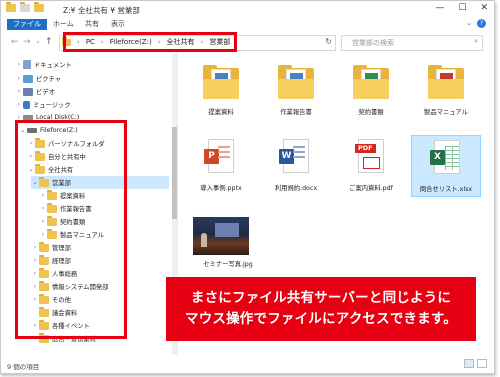 Image resolution: width=500 pixels, height=377 pixels. I want to click on up-button: ↑, so click(49, 42).